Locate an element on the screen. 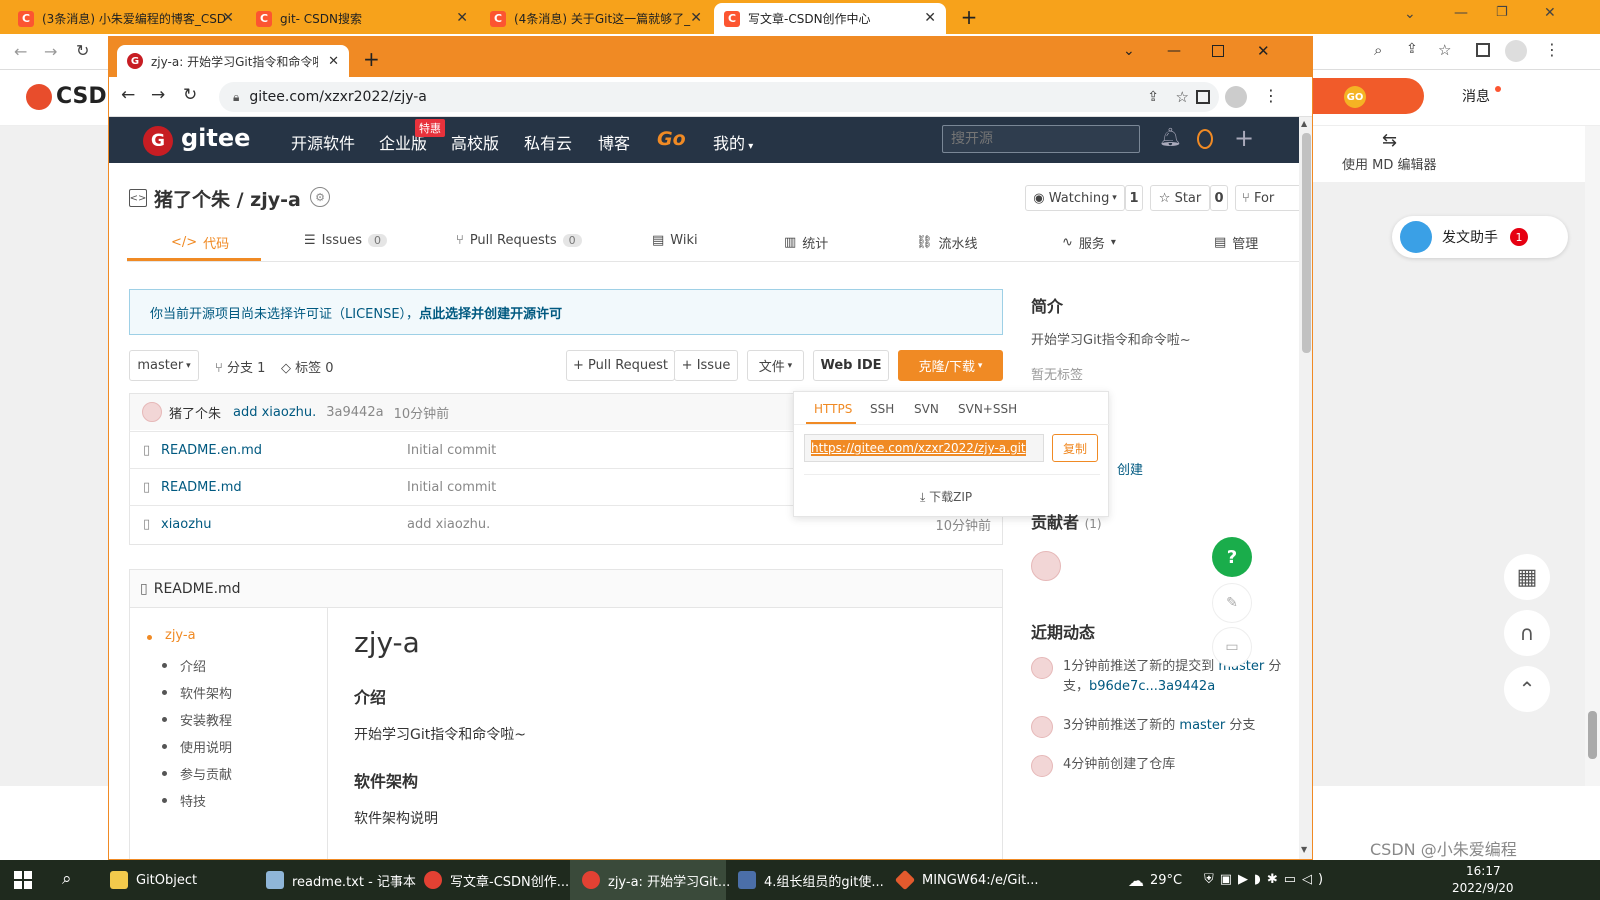 This screenshot has height=900, width=1600. create-link: 创建 is located at coordinates (1130, 468).